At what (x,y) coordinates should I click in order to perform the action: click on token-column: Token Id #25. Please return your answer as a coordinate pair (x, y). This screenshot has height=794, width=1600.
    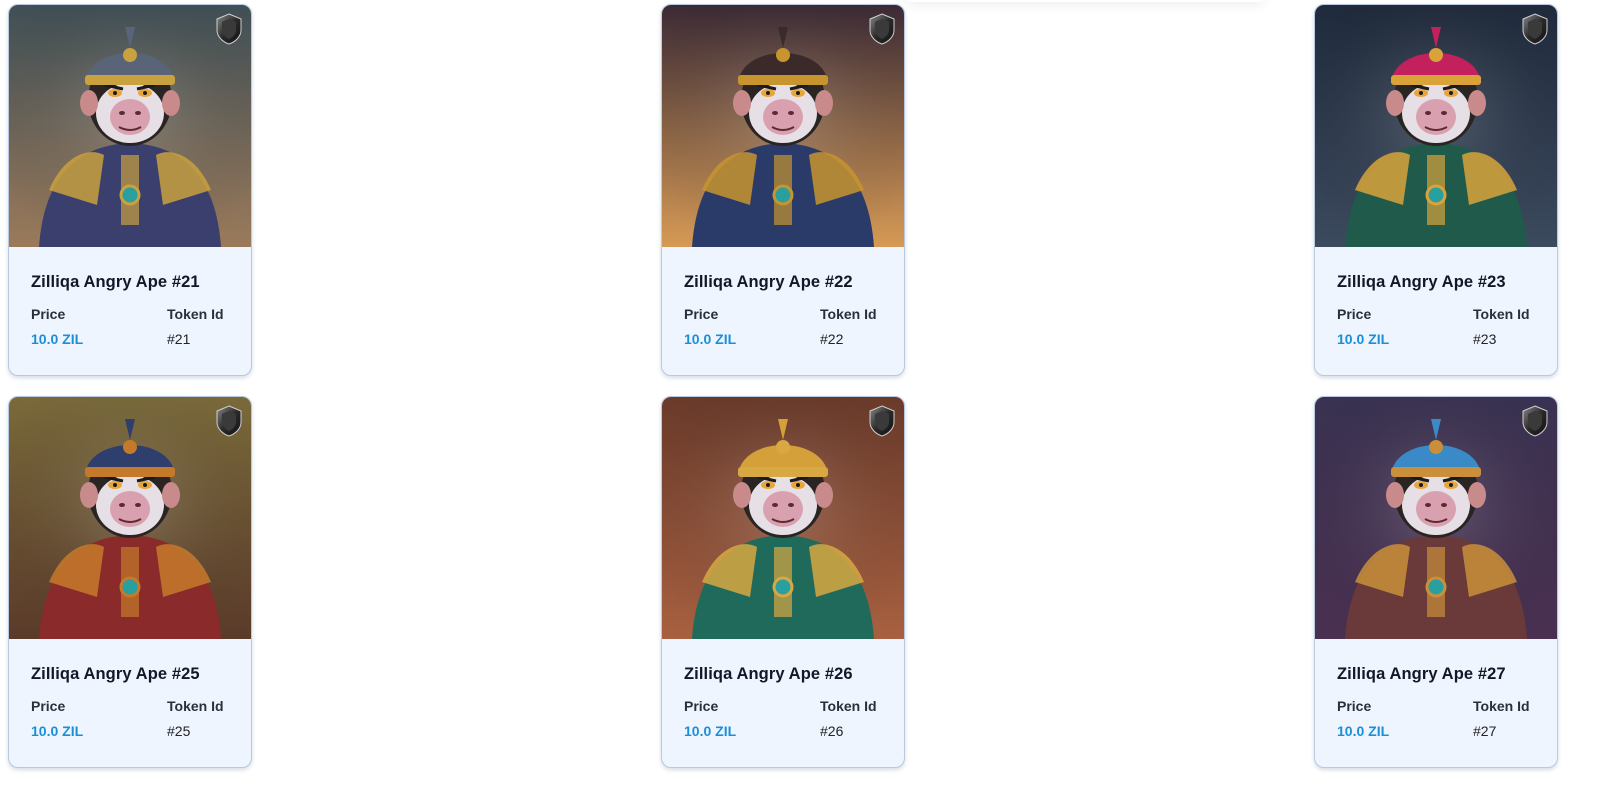
    Looking at the image, I should click on (198, 718).